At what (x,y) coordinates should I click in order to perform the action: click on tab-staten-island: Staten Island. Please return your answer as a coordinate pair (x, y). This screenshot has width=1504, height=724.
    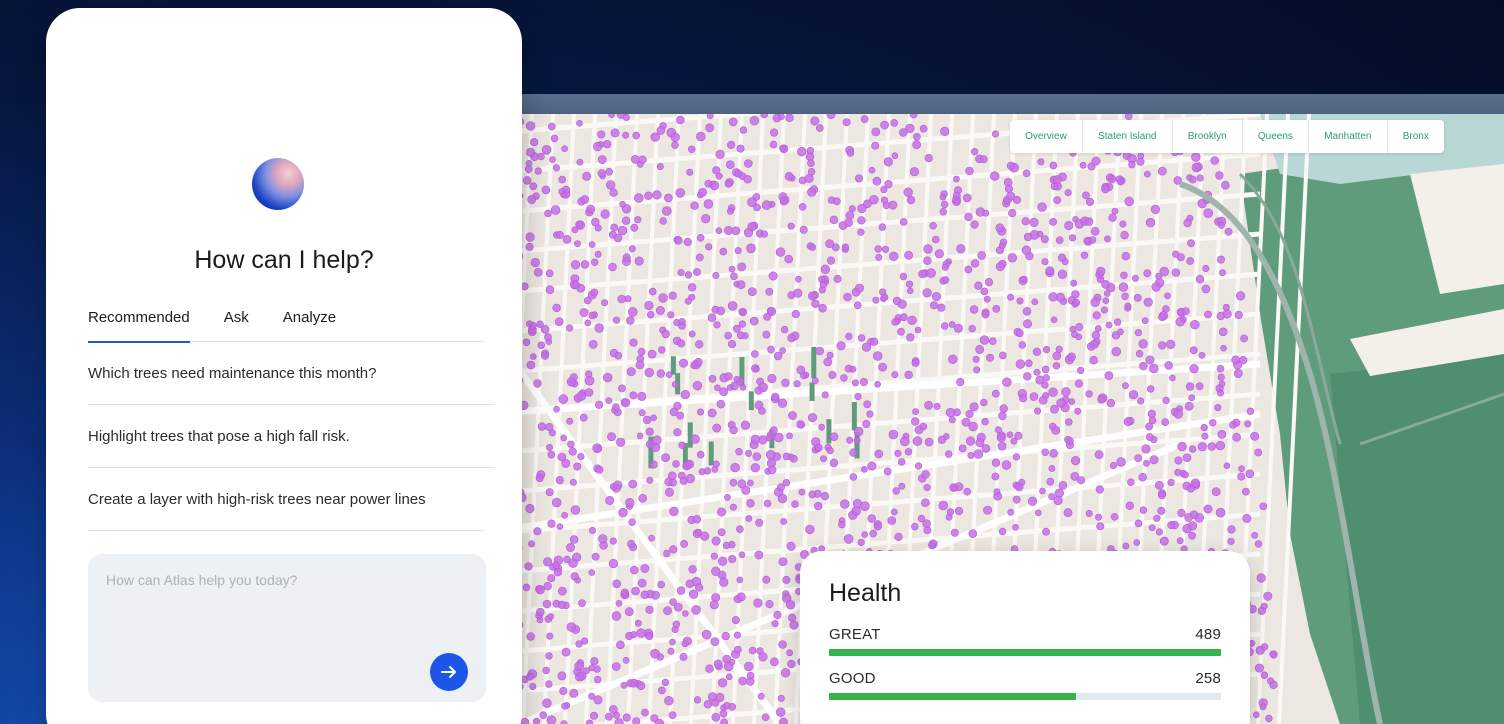
    Looking at the image, I should click on (1128, 136).